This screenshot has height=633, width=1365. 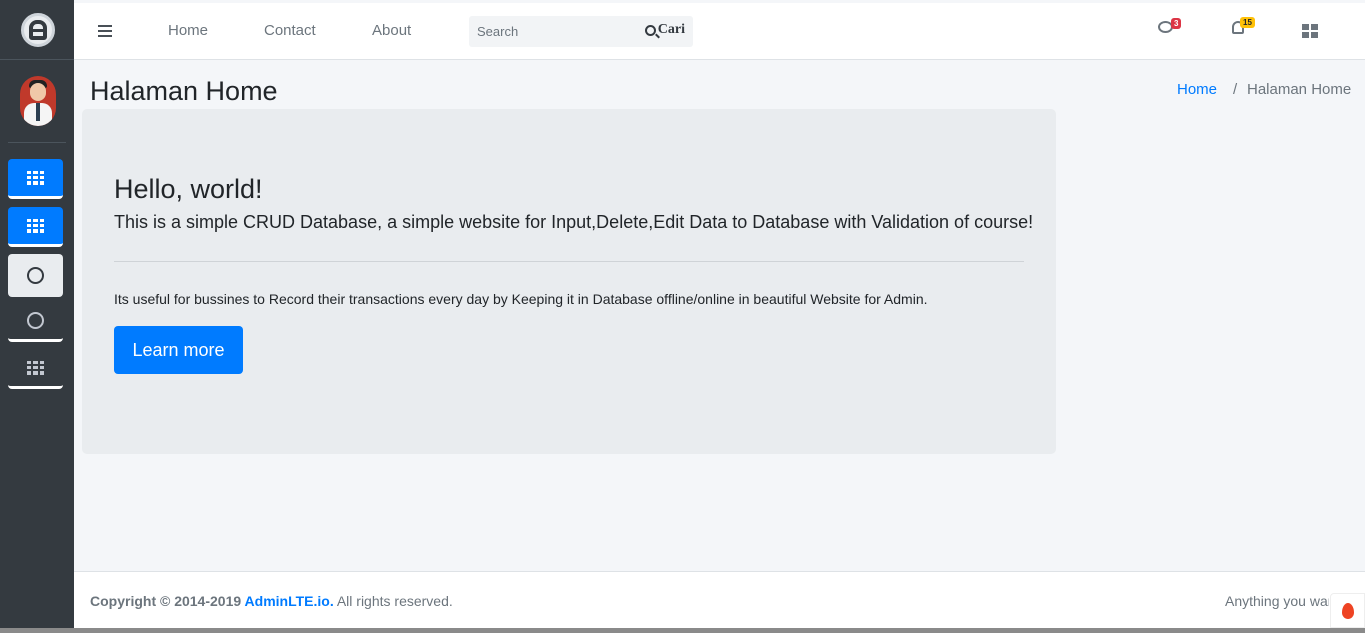 I want to click on main-sidebar, so click(x=37, y=316).